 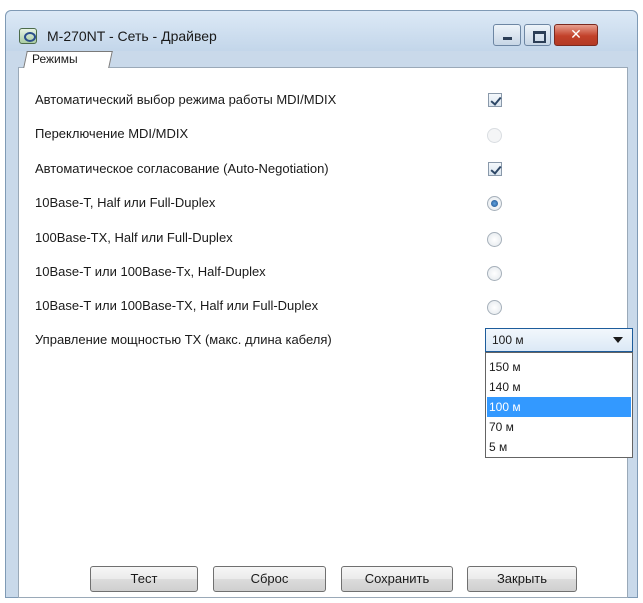 What do you see at coordinates (508, 340) in the screenshot?
I see `tx-power-value: 100 м` at bounding box center [508, 340].